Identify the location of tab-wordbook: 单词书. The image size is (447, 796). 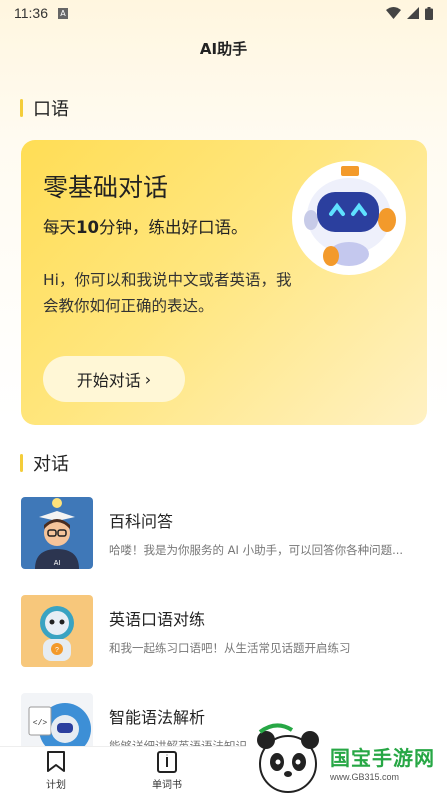
(167, 773).